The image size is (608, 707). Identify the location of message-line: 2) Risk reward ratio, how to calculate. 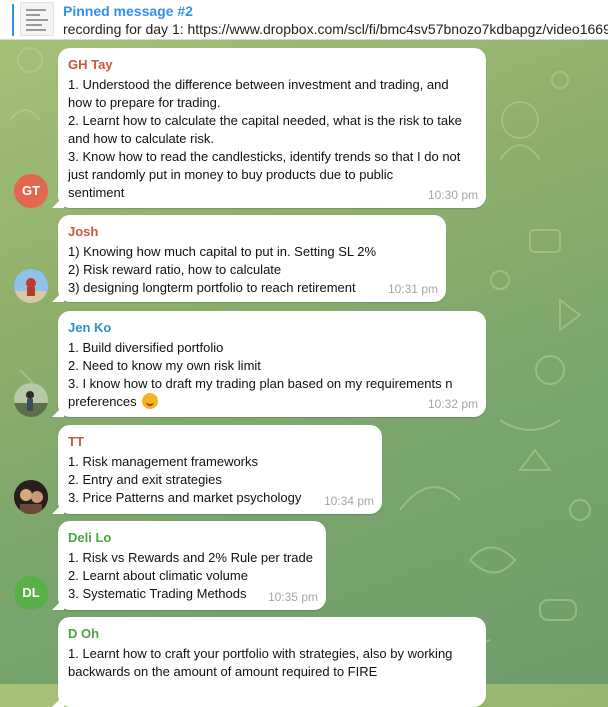
(175, 269).